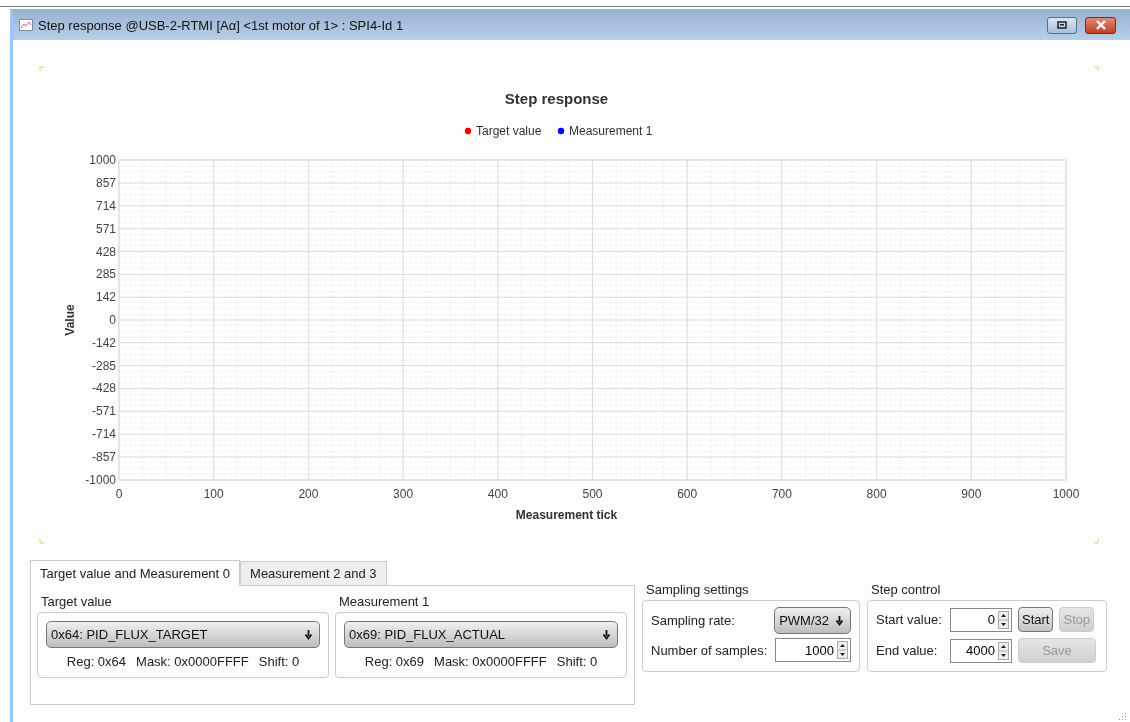 This screenshot has height=722, width=1130. What do you see at coordinates (135, 573) in the screenshot?
I see `tab: Target value and Measurement 0` at bounding box center [135, 573].